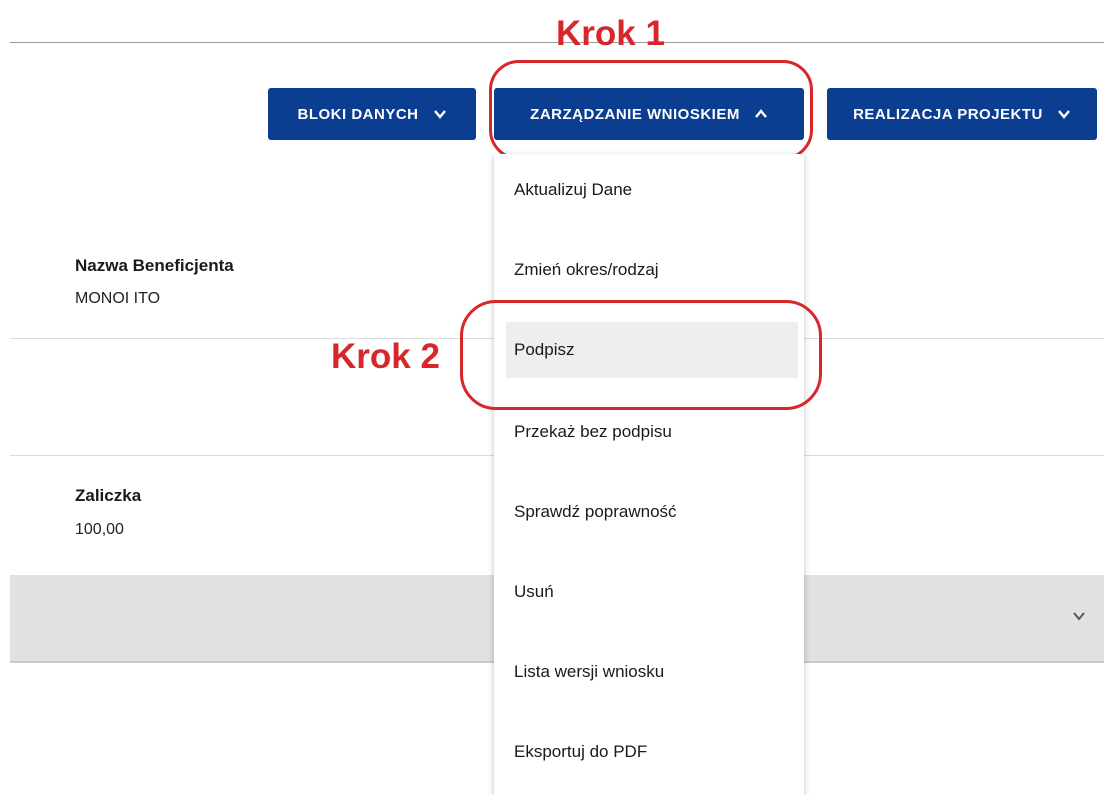 Image resolution: width=1104 pixels, height=795 pixels. I want to click on menu-item-zmien-okres: Zmień okres/rodzaj, so click(652, 270).